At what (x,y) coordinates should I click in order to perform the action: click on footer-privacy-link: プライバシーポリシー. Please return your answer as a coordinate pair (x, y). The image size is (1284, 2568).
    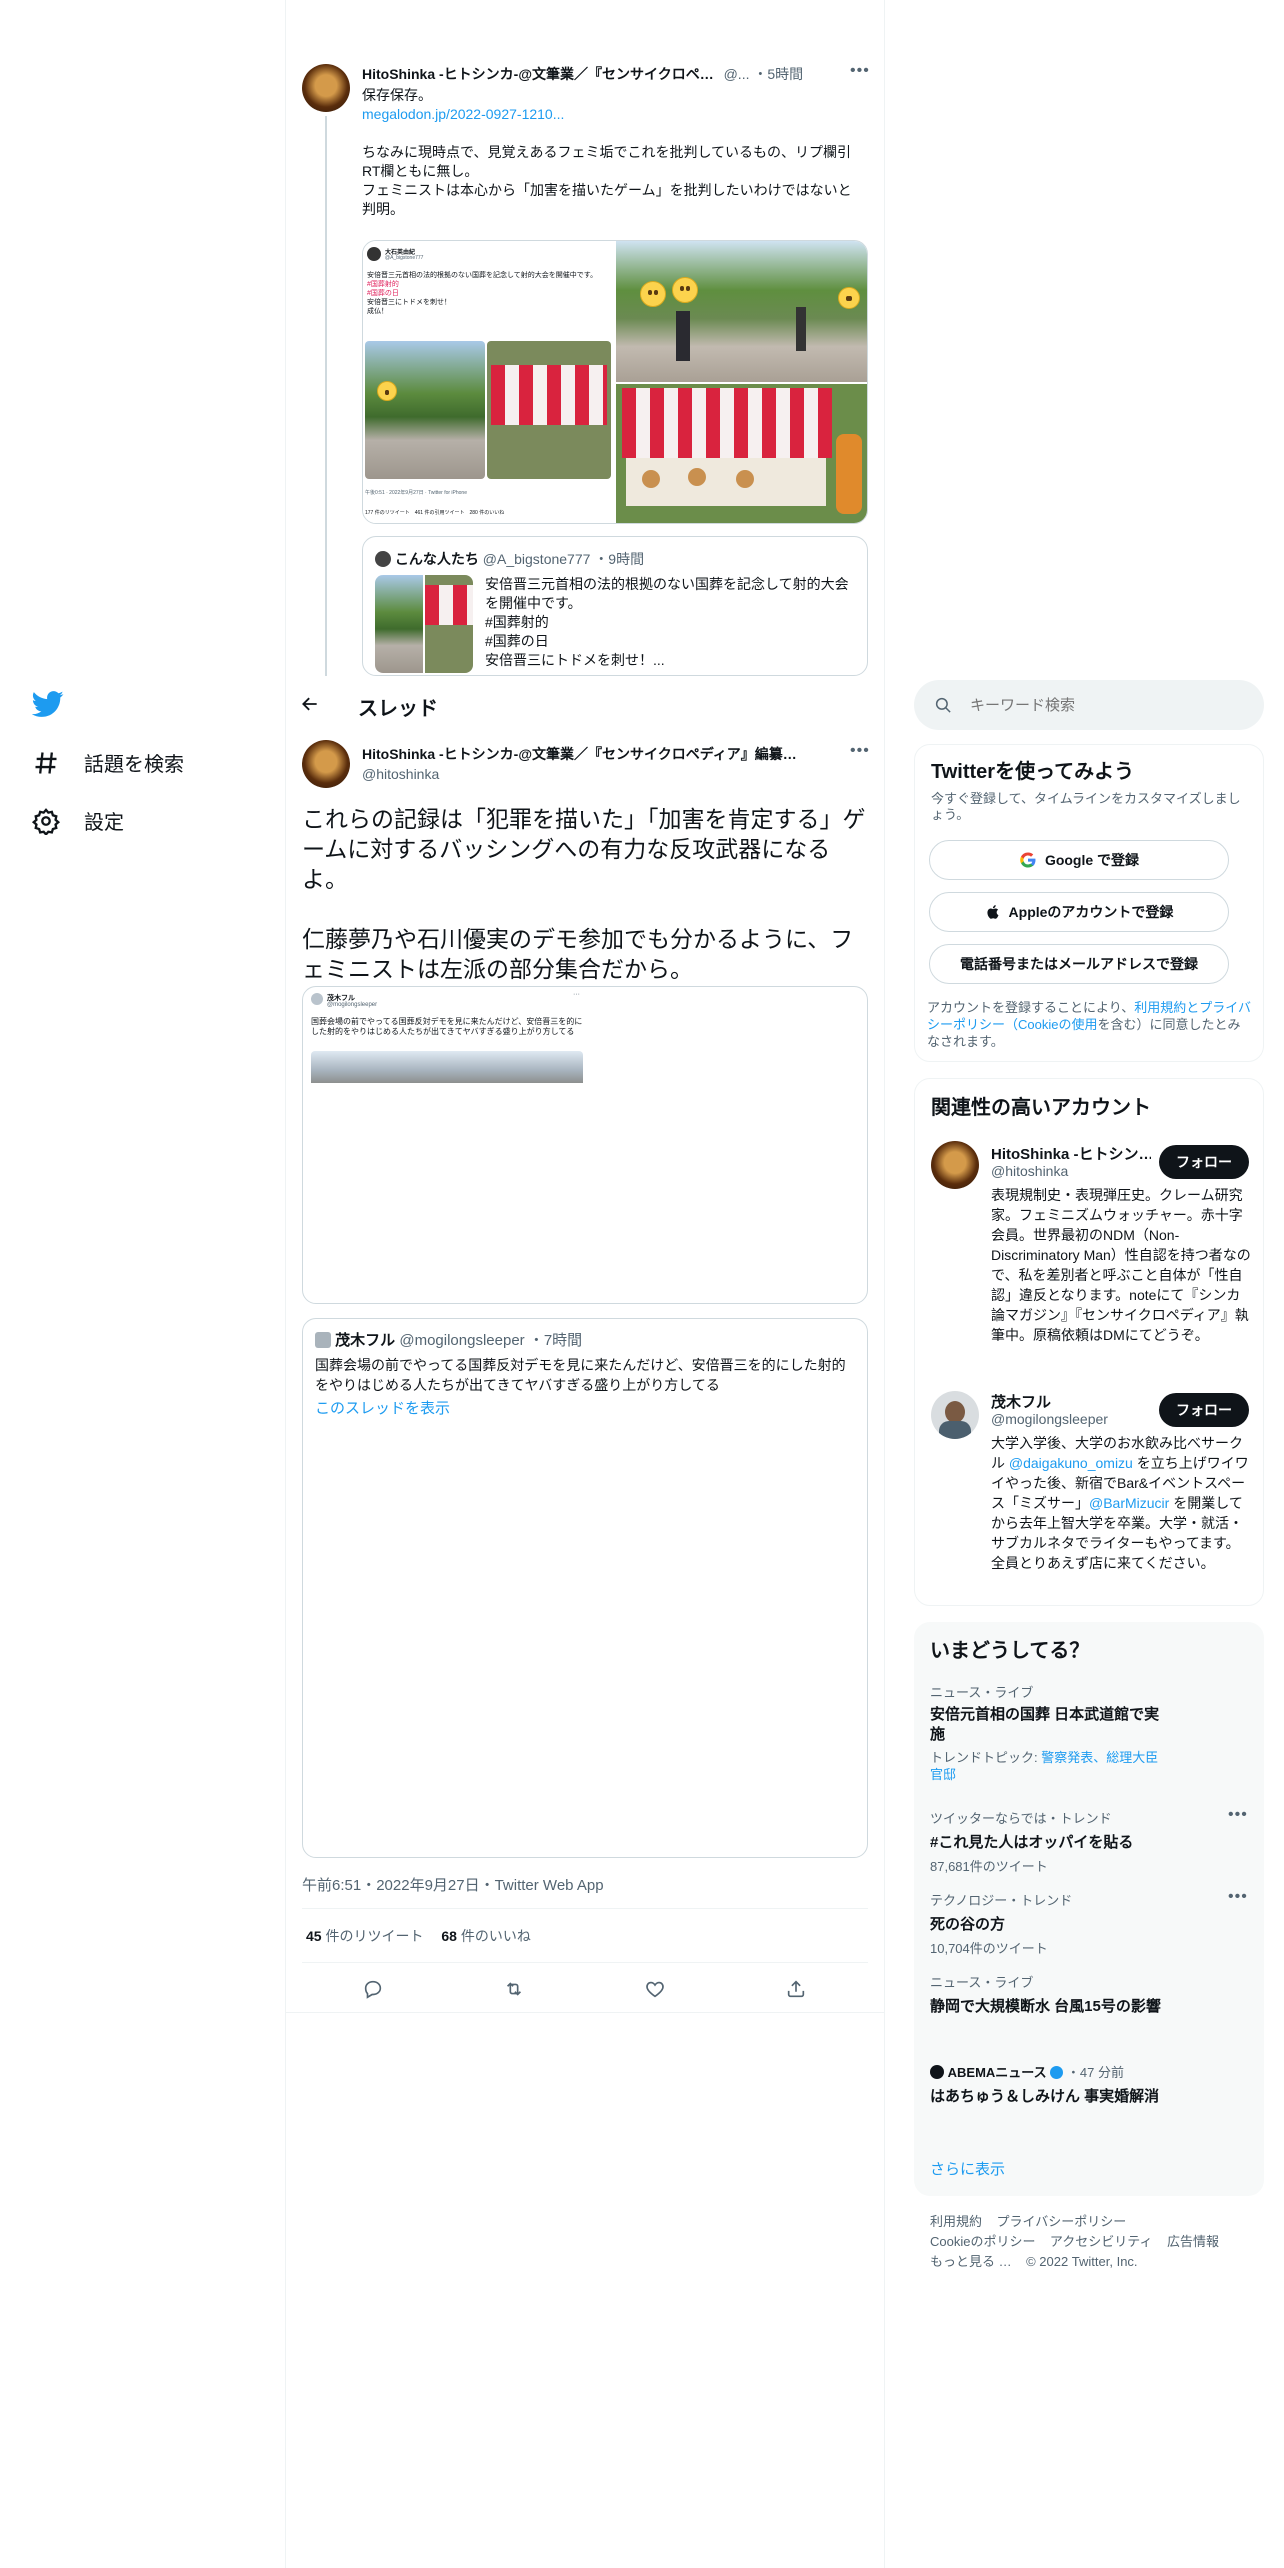
    Looking at the image, I should click on (1061, 2221).